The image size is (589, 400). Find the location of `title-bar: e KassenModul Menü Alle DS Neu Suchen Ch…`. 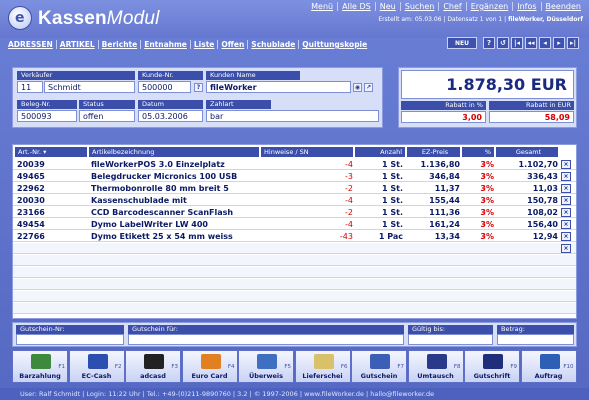

title-bar: e KassenModul Menü Alle DS Neu Suchen Ch… is located at coordinates (294, 19).